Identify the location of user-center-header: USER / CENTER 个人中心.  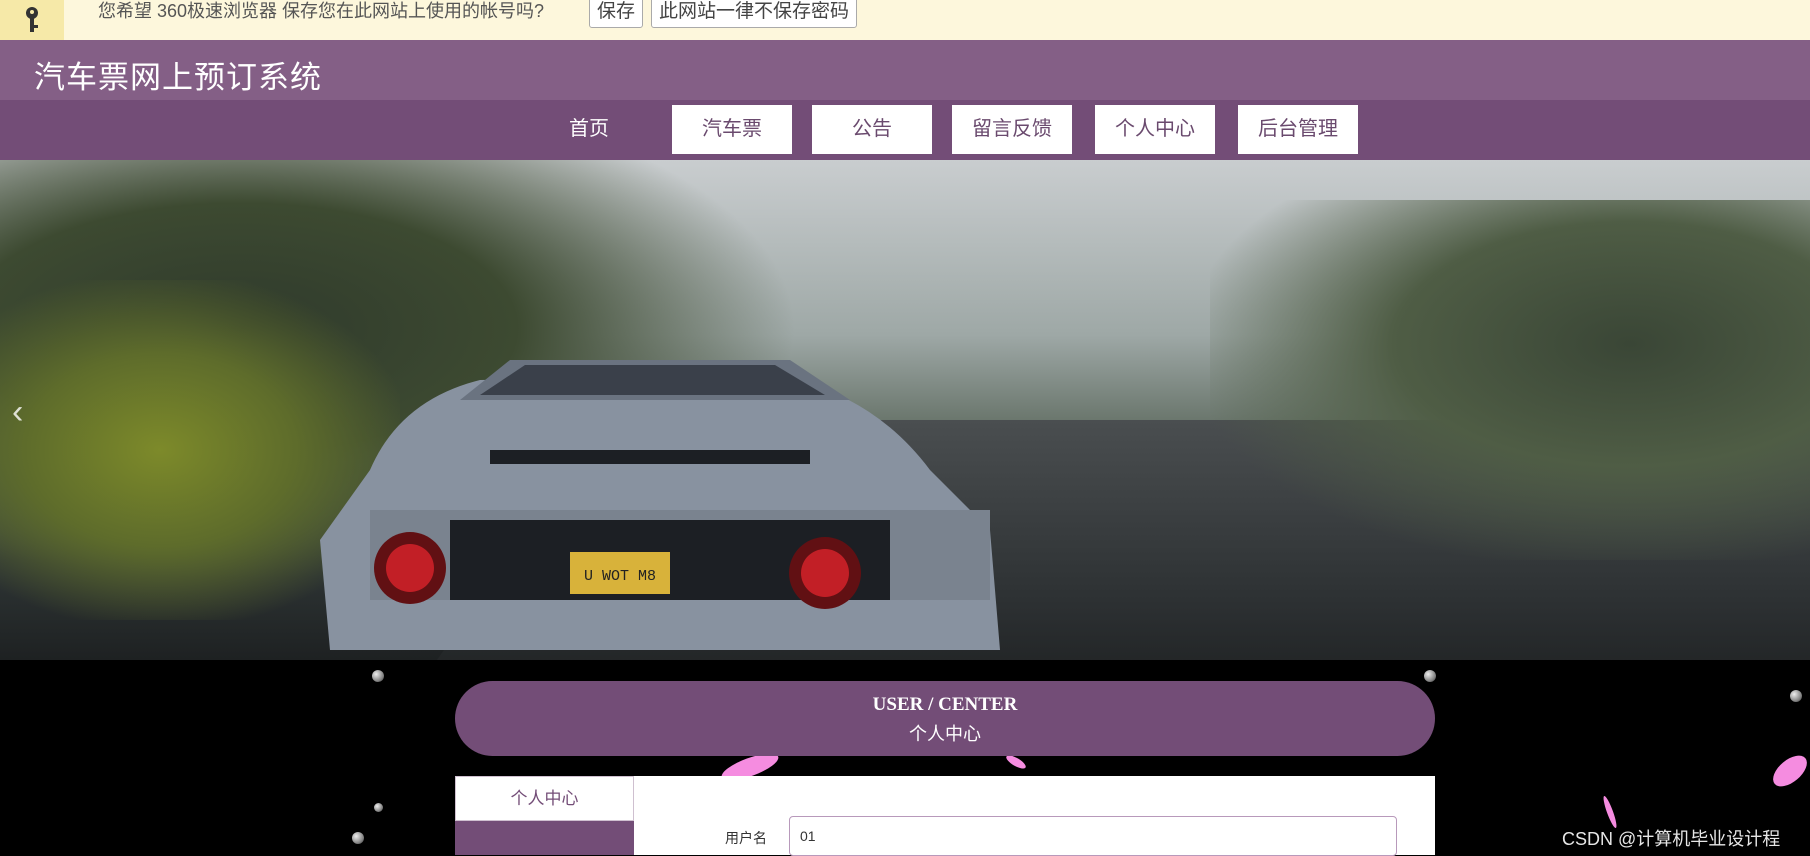
(945, 718).